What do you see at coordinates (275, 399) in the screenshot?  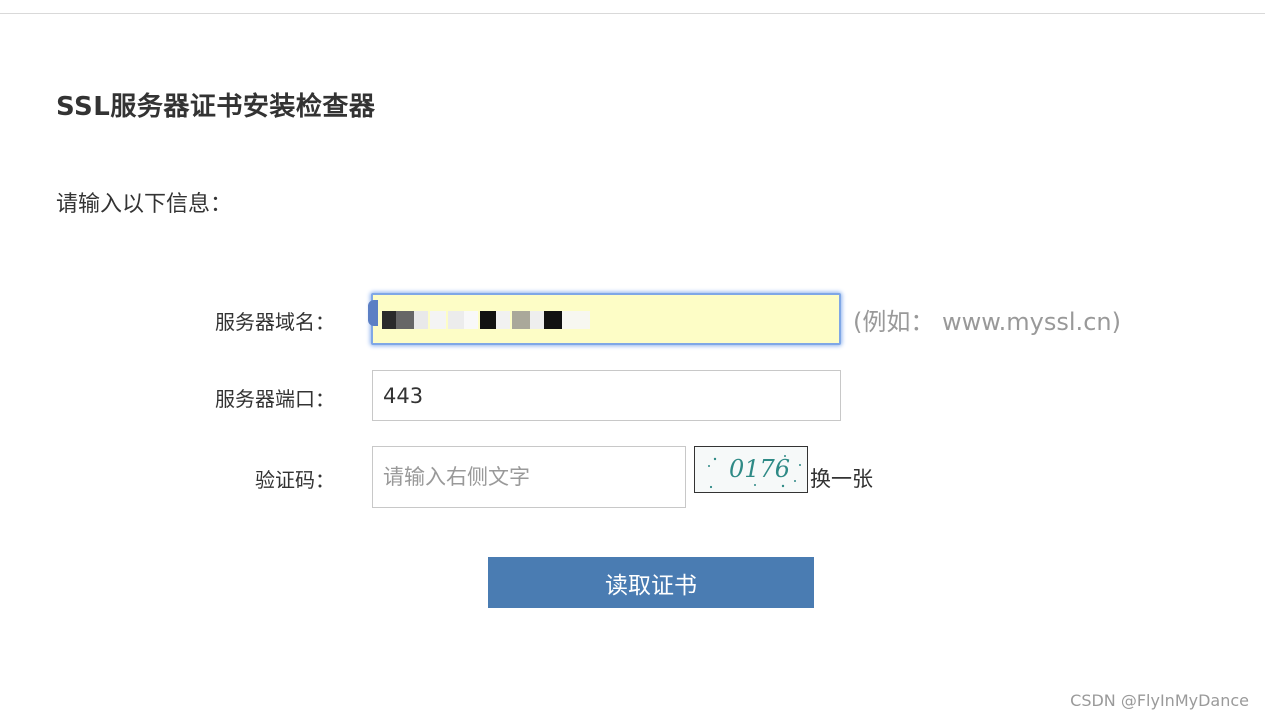 I see `port-label: 服务器端口：` at bounding box center [275, 399].